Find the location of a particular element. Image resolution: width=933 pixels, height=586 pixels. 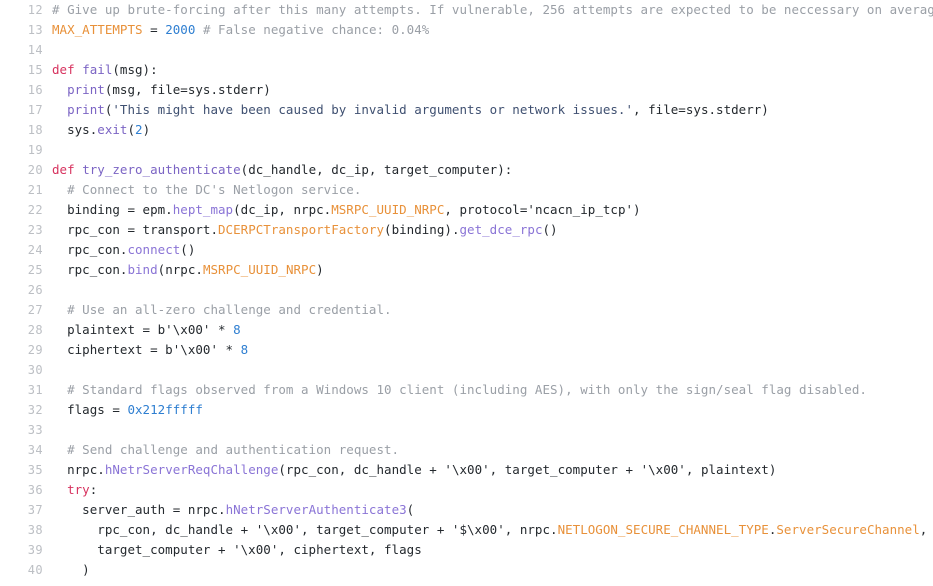

code-line: 14 is located at coordinates (466, 50).